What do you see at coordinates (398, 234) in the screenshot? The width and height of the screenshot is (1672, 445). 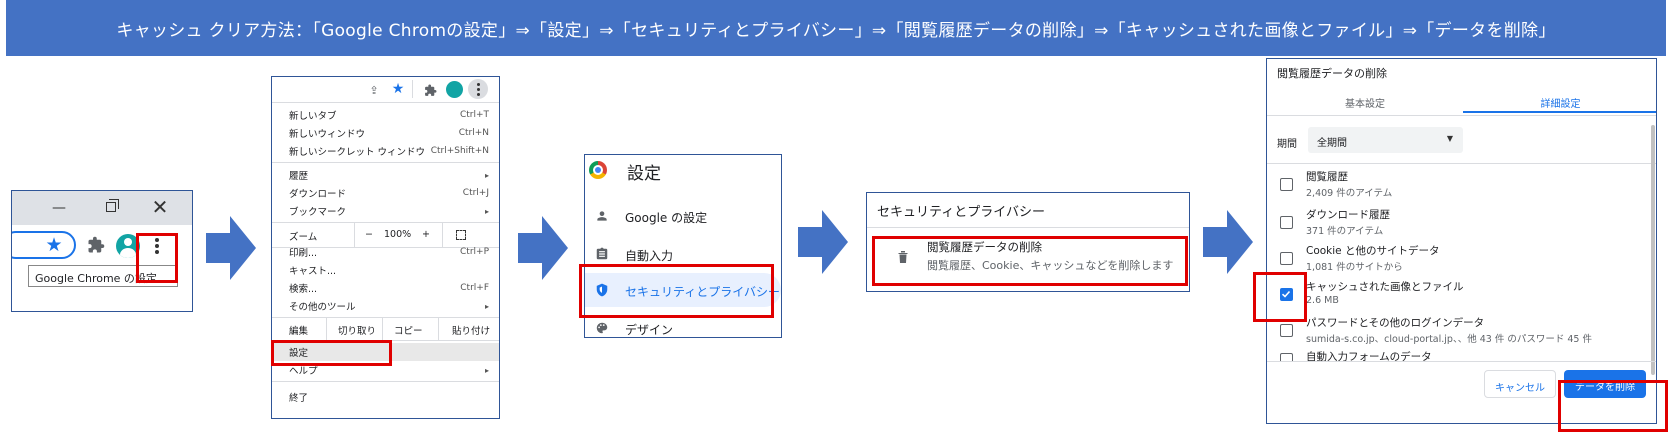 I see `zoom-value: 100%` at bounding box center [398, 234].